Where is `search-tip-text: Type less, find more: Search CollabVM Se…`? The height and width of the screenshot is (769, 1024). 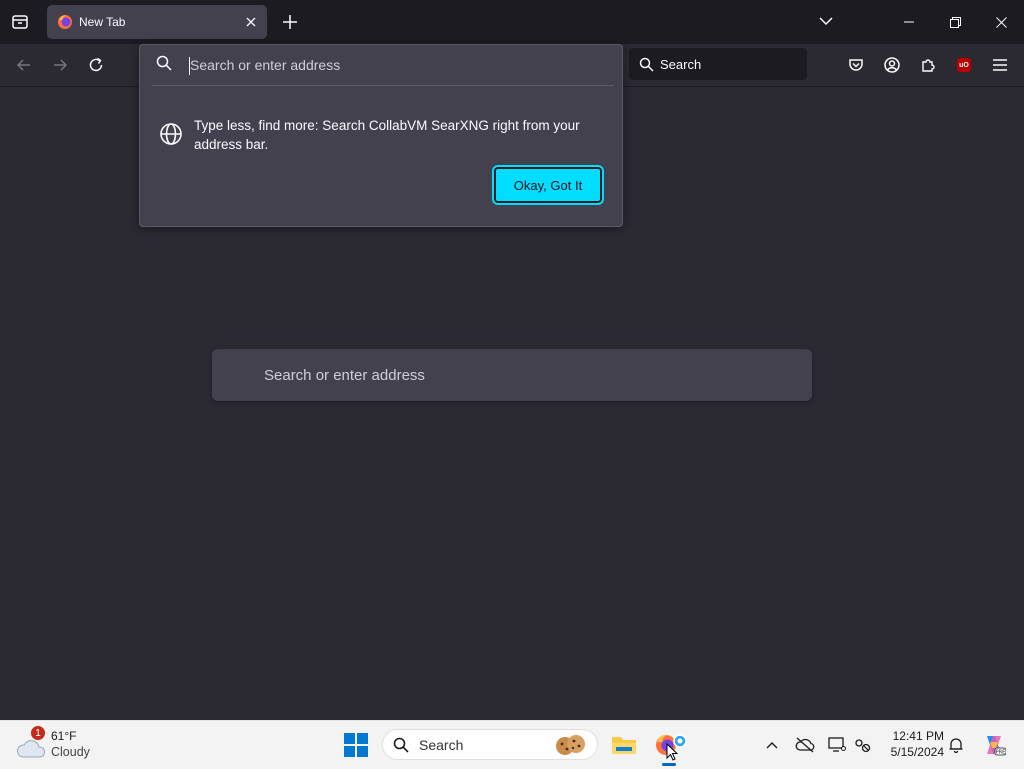
search-tip-text: Type less, find more: Search CollabVM Se… is located at coordinates (387, 135).